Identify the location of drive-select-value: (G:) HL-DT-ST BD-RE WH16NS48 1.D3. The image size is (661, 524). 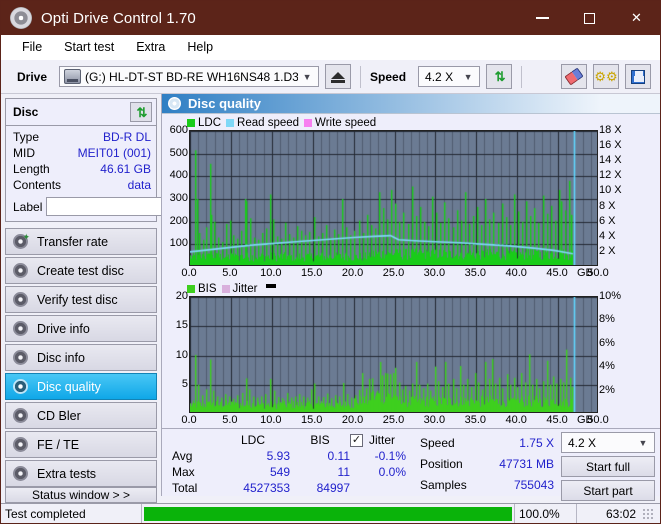
(192, 76).